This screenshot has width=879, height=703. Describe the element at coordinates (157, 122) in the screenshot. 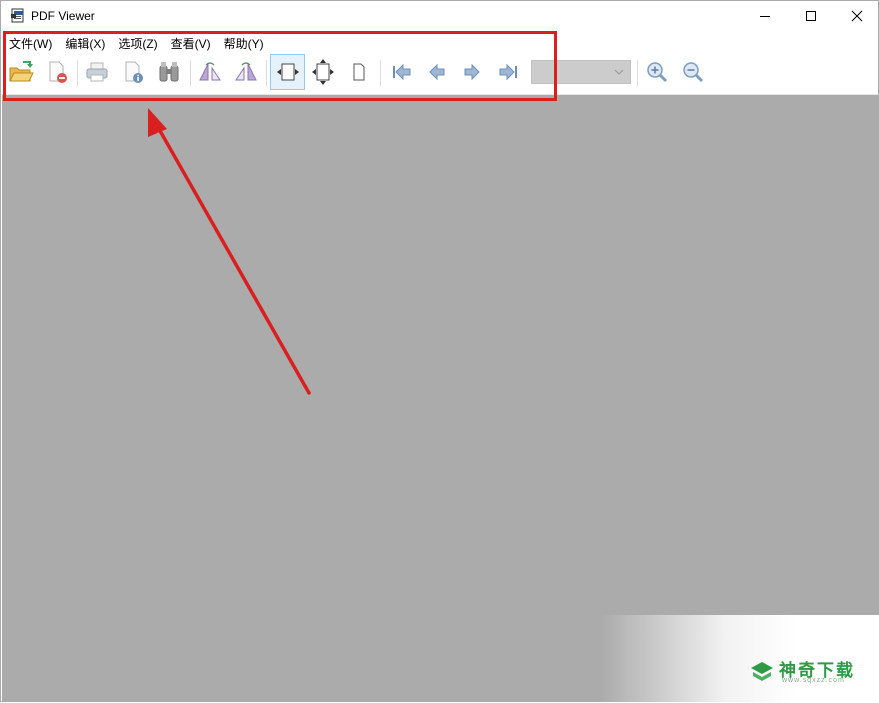

I see `arrow-head-icon` at that location.